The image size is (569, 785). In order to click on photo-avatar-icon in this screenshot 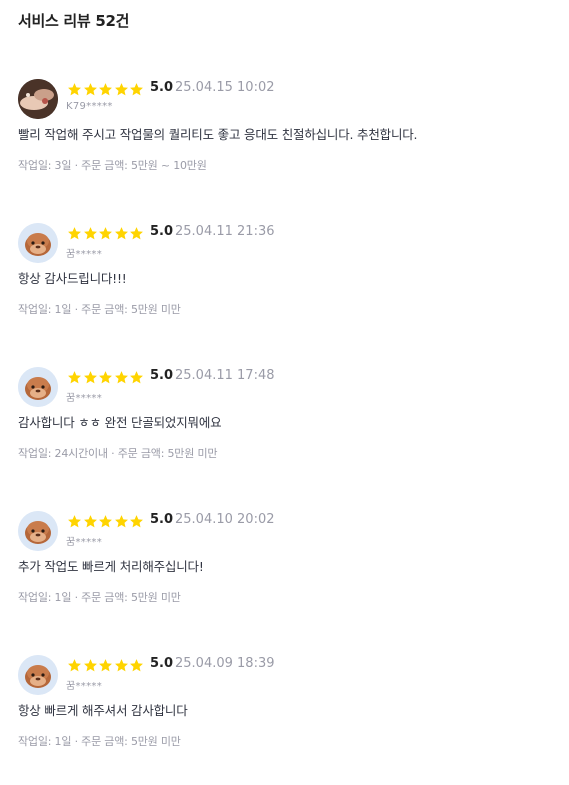, I will do `click(38, 99)`.